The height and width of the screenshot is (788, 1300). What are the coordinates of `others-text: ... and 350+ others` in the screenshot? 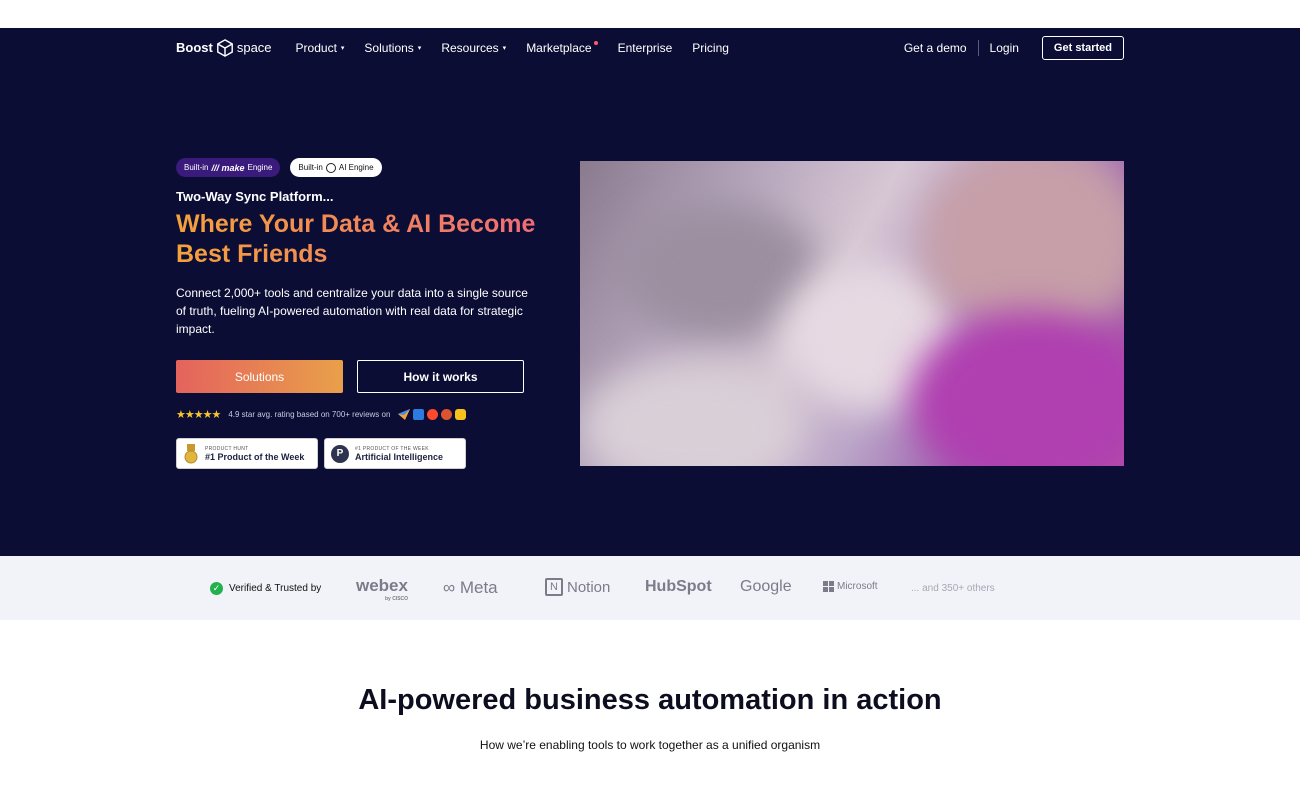 It's located at (953, 588).